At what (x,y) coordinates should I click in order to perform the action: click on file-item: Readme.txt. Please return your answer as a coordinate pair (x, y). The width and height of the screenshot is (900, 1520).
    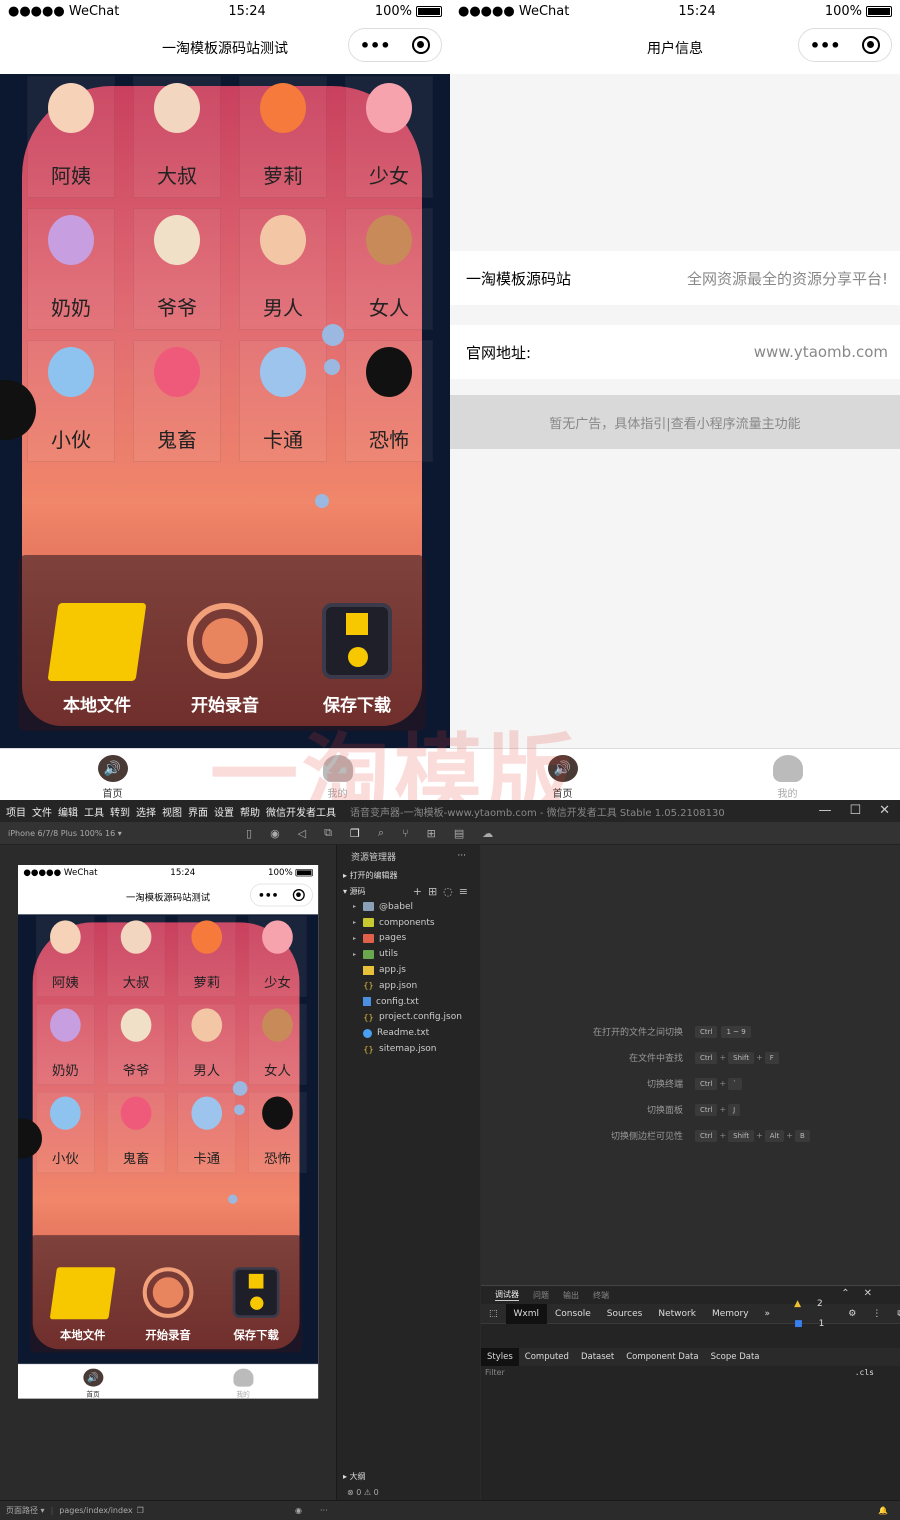
    Looking at the image, I should click on (408, 1033).